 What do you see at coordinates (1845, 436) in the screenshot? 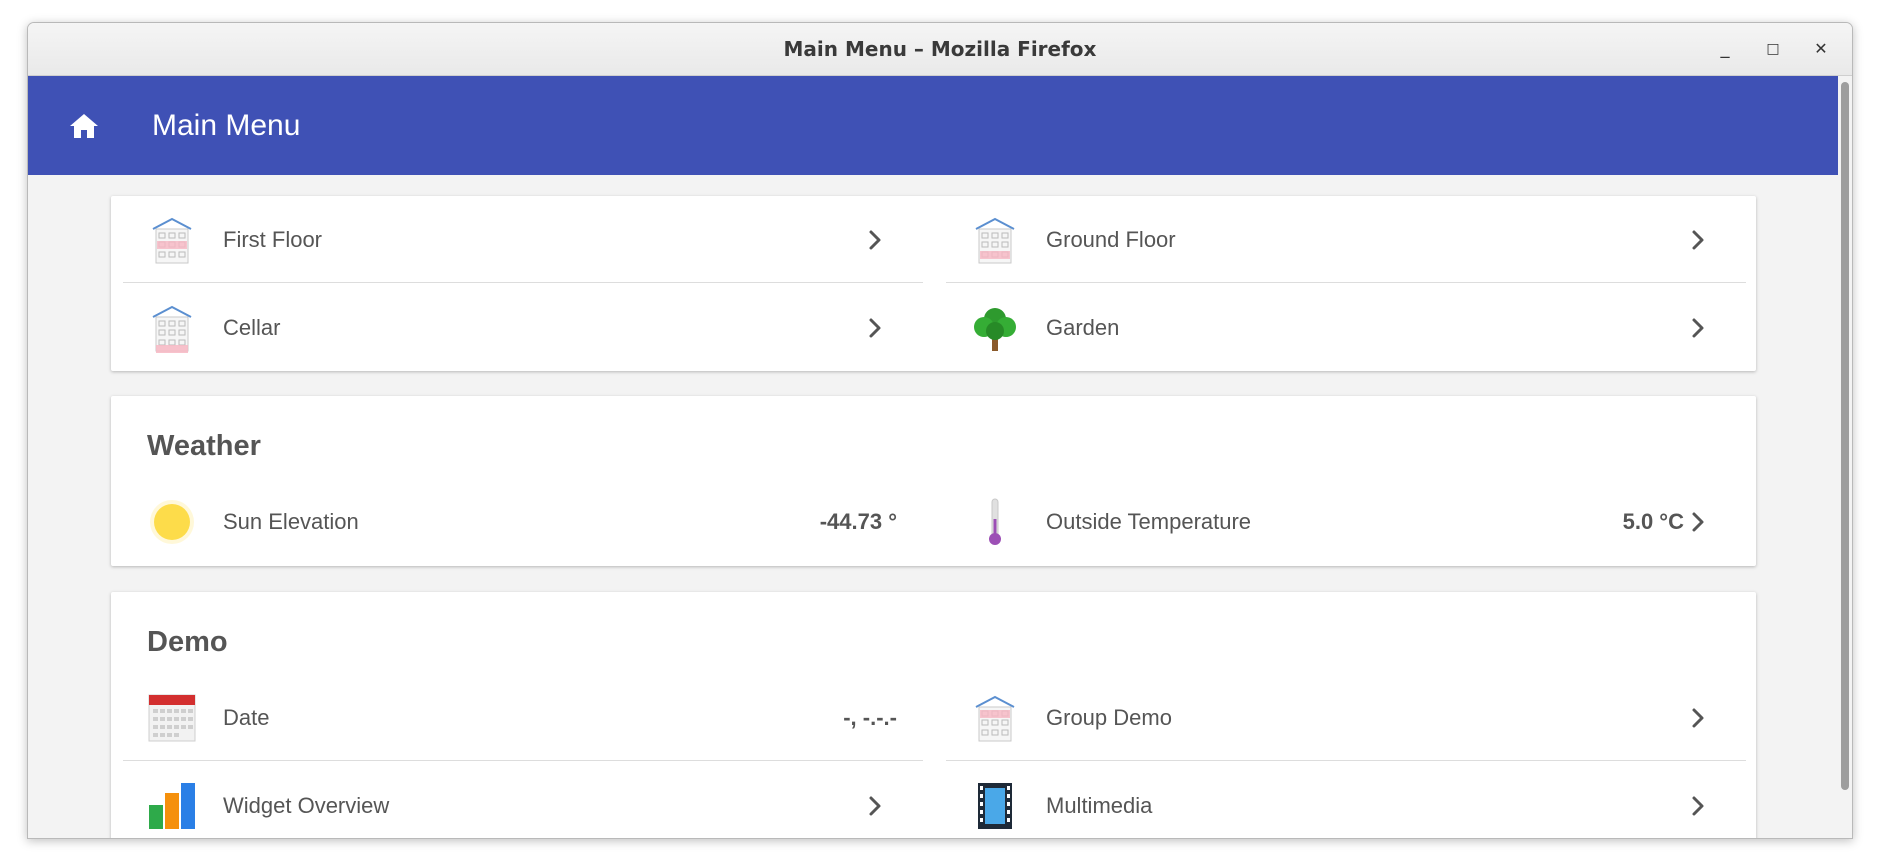
I see `scrollbar-thumb` at bounding box center [1845, 436].